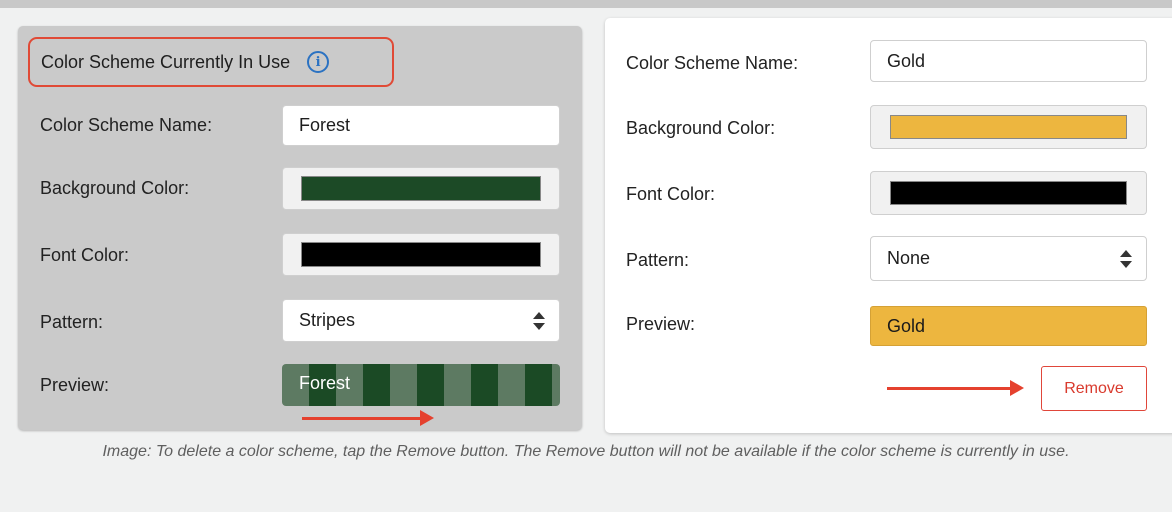 Image resolution: width=1172 pixels, height=512 pixels. I want to click on current-scheme-heading: Color Scheme Currently In Use i, so click(211, 62).